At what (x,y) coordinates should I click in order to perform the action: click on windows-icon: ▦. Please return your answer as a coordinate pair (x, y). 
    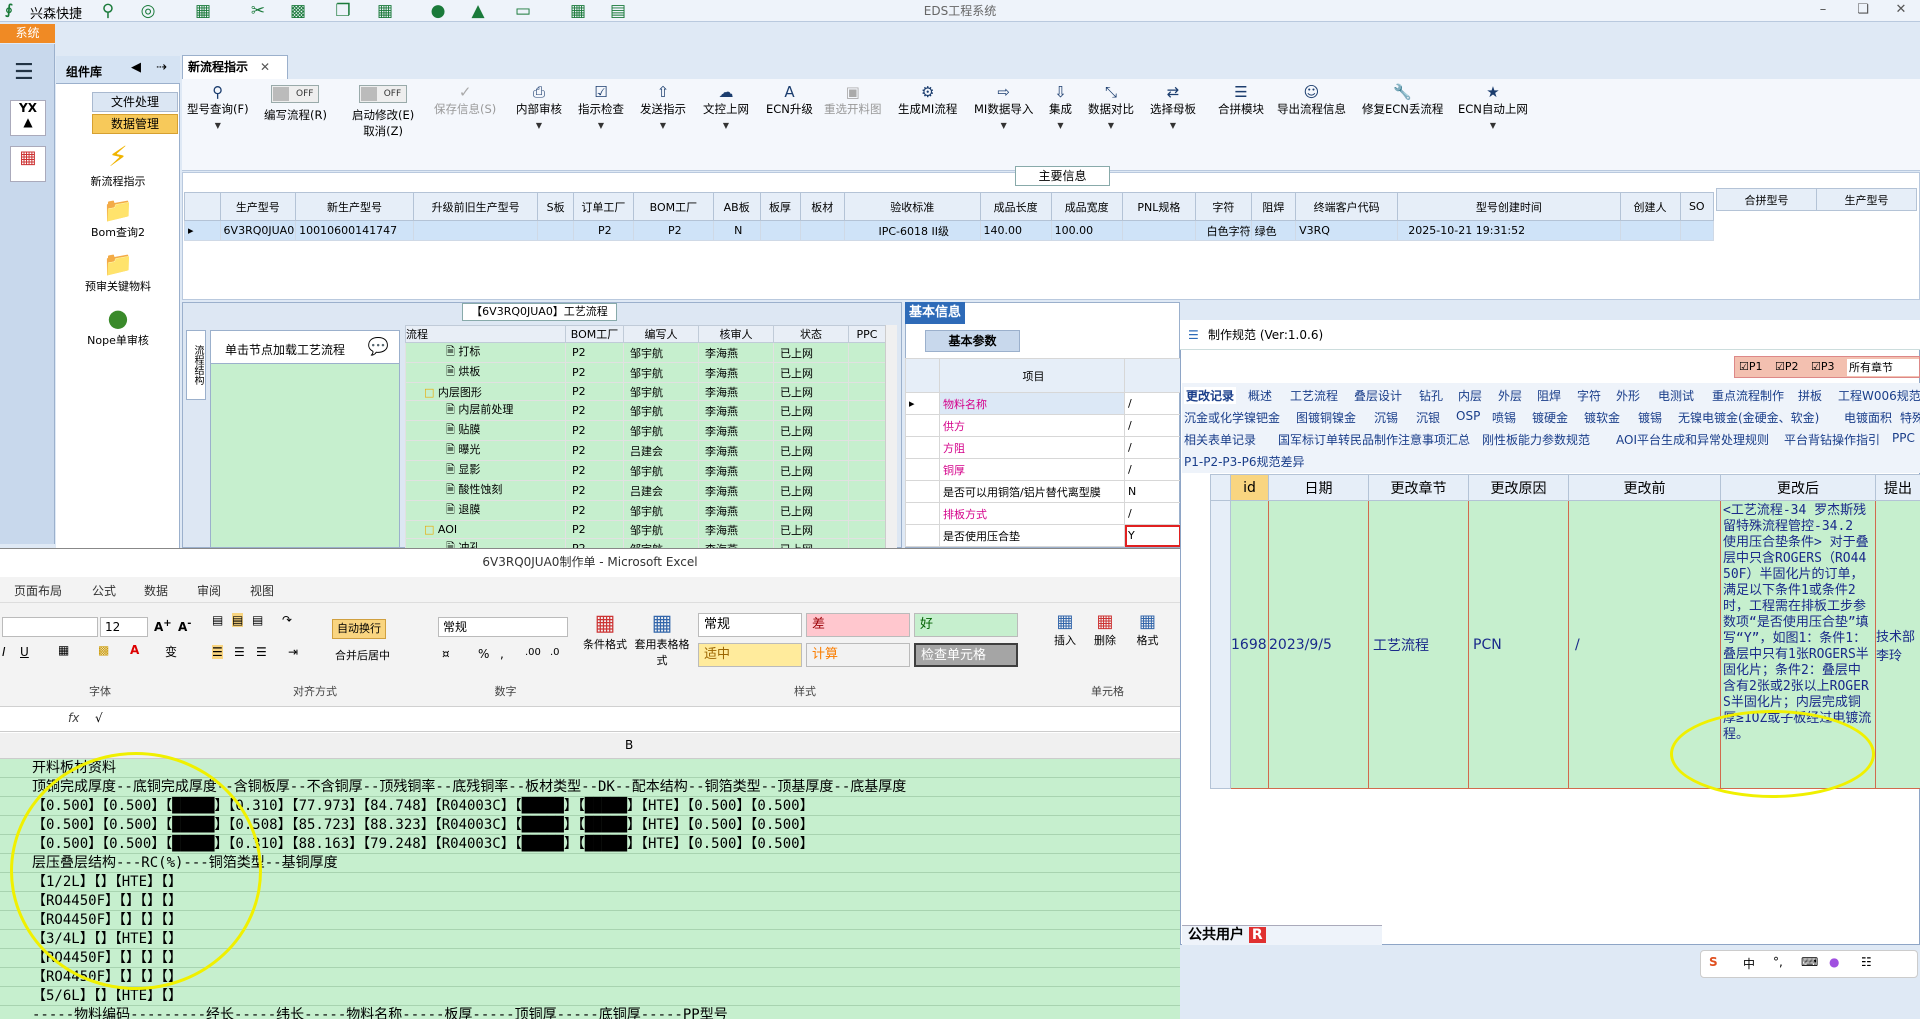
    Looking at the image, I should click on (578, 11).